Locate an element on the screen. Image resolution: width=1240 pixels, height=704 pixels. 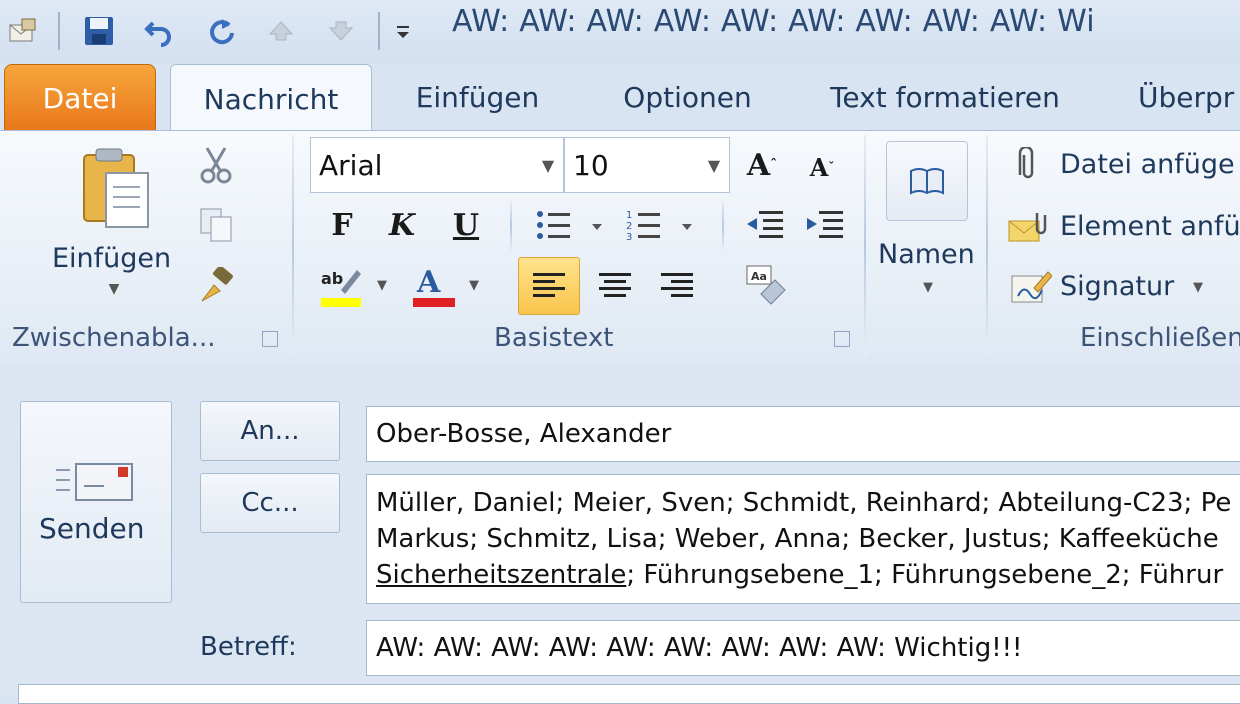
copy-icon is located at coordinates (216, 225).